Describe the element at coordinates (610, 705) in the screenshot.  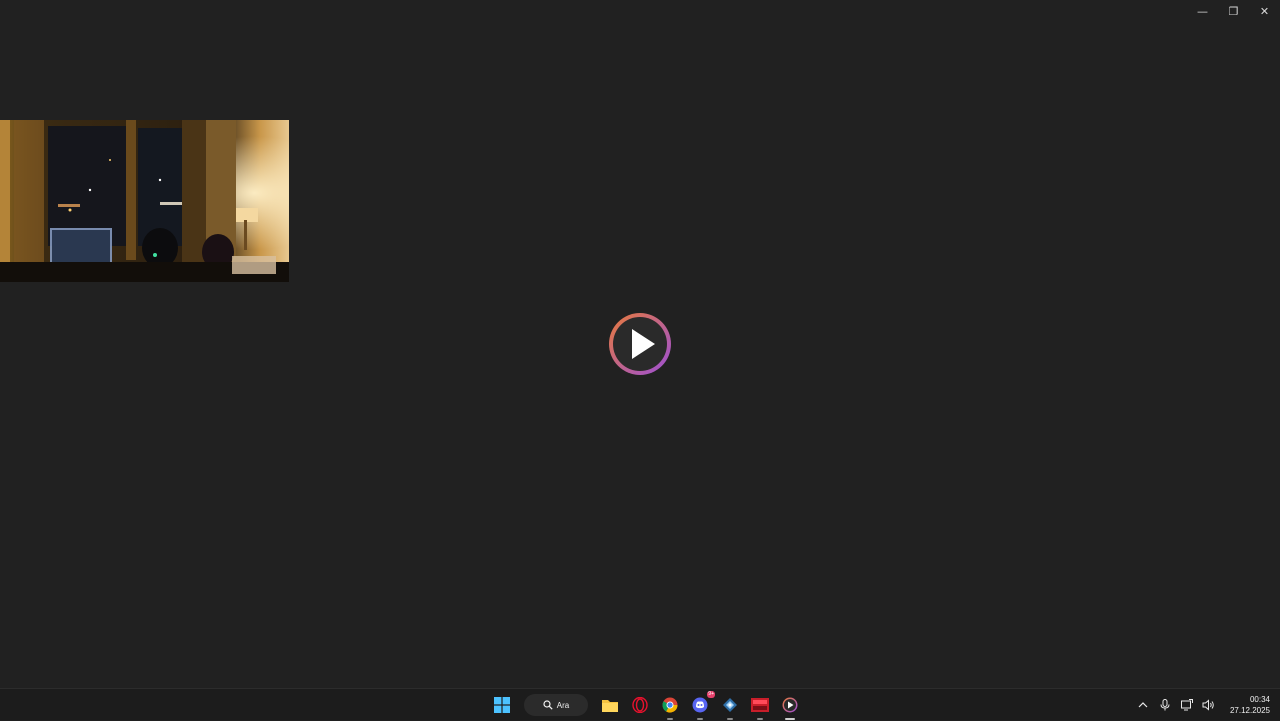
I see `file-explorer-icon` at that location.